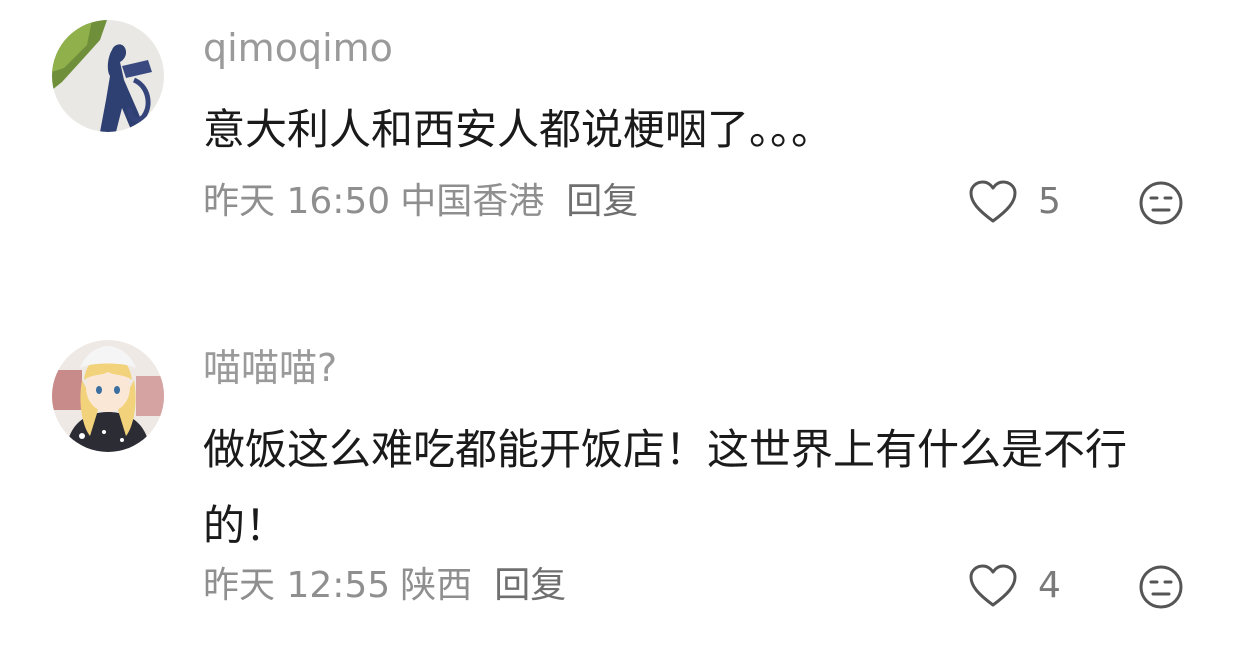 Image resolution: width=1260 pixels, height=671 pixels. I want to click on like-button: 4, so click(1014, 586).